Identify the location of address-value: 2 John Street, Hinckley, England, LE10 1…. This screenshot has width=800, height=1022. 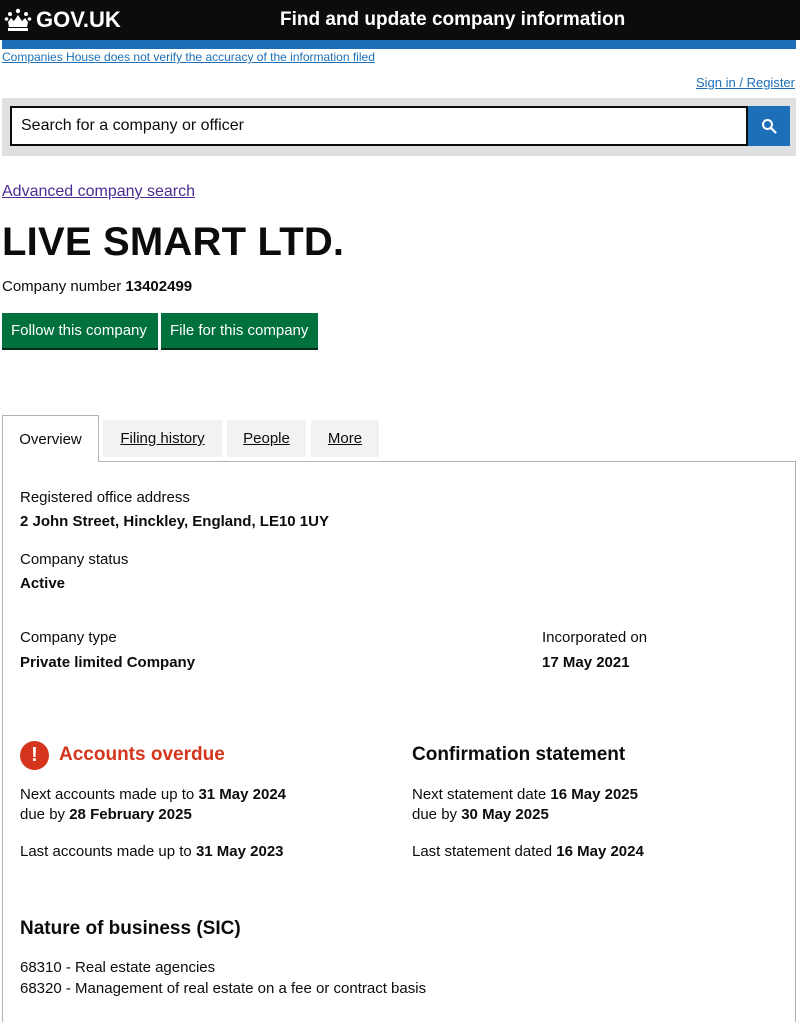
(174, 521).